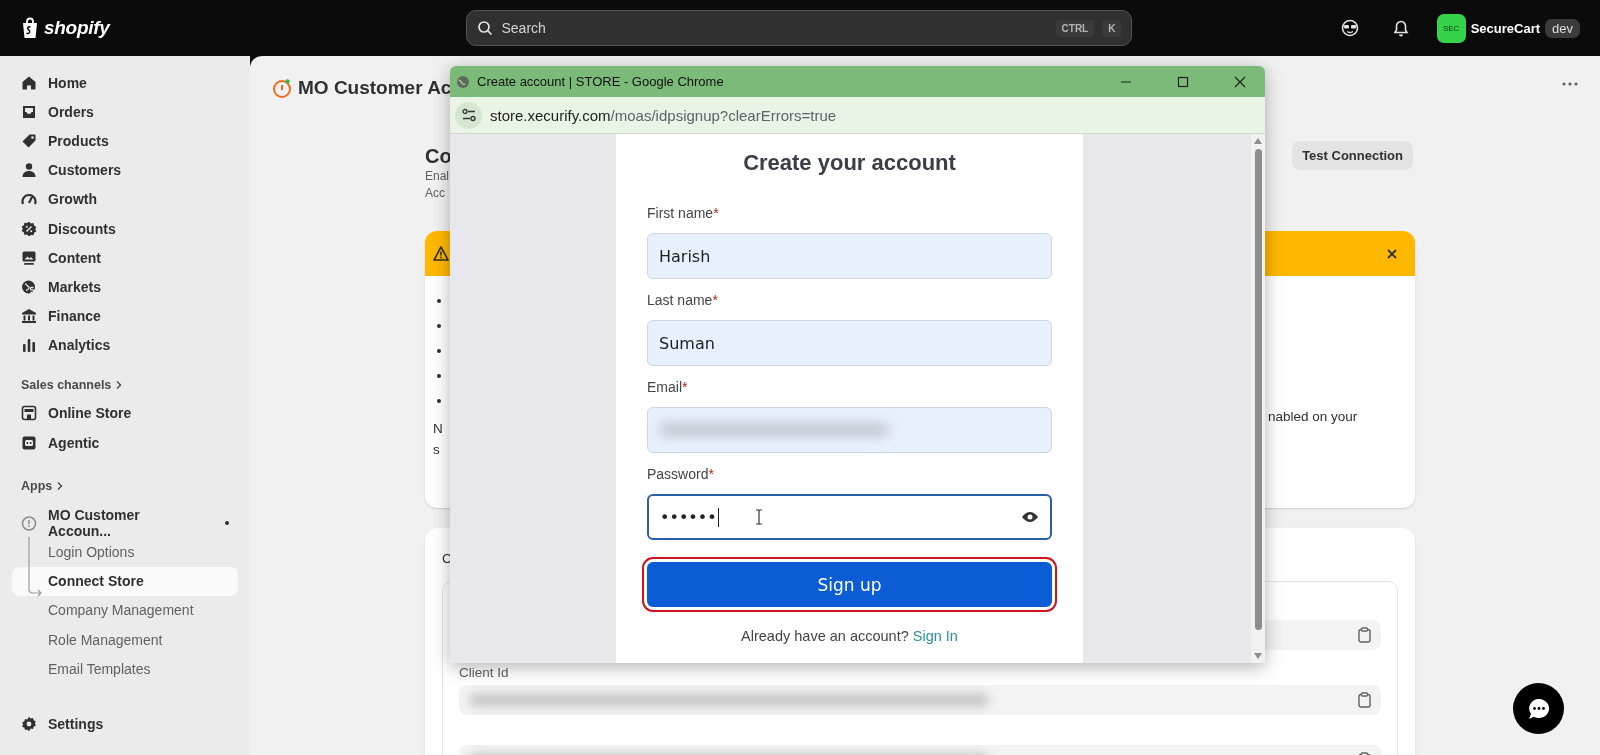 Image resolution: width=1600 pixels, height=755 pixels. Describe the element at coordinates (30, 28) in the screenshot. I see `shopping-bag-icon` at that location.